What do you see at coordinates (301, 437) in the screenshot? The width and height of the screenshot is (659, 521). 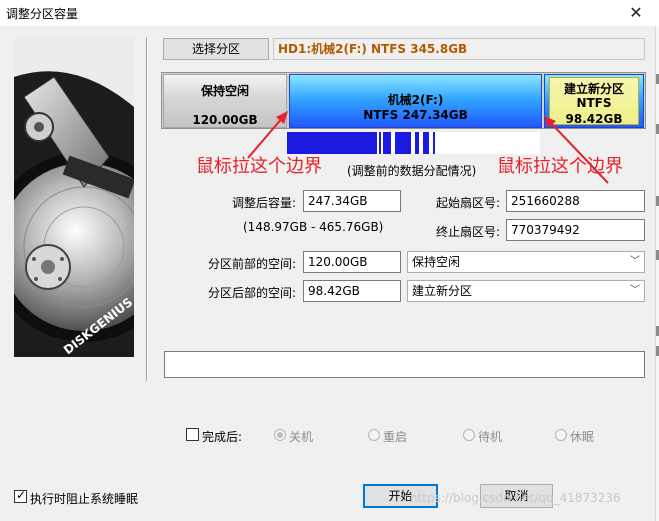 I see `radio-shutdown-label: 关机` at bounding box center [301, 437].